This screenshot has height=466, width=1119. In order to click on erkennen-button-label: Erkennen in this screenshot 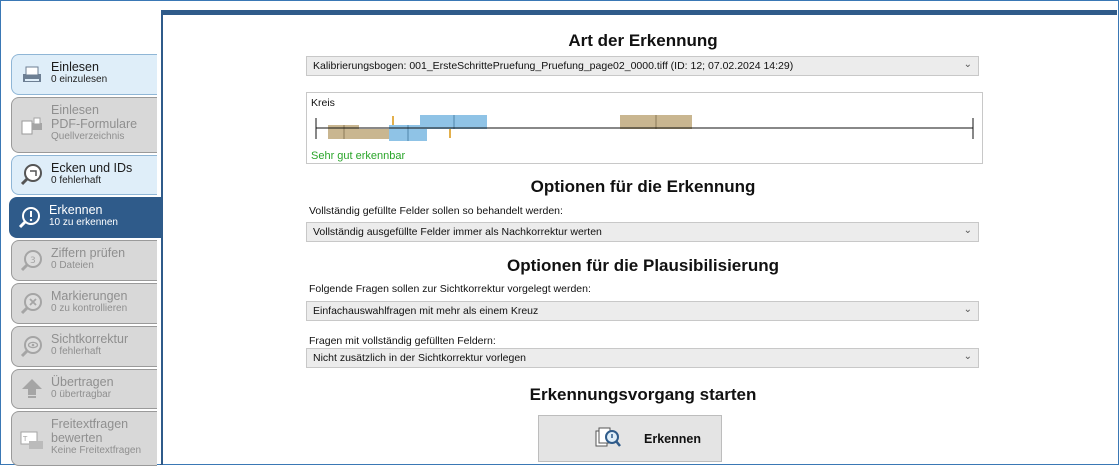, I will do `click(672, 439)`.